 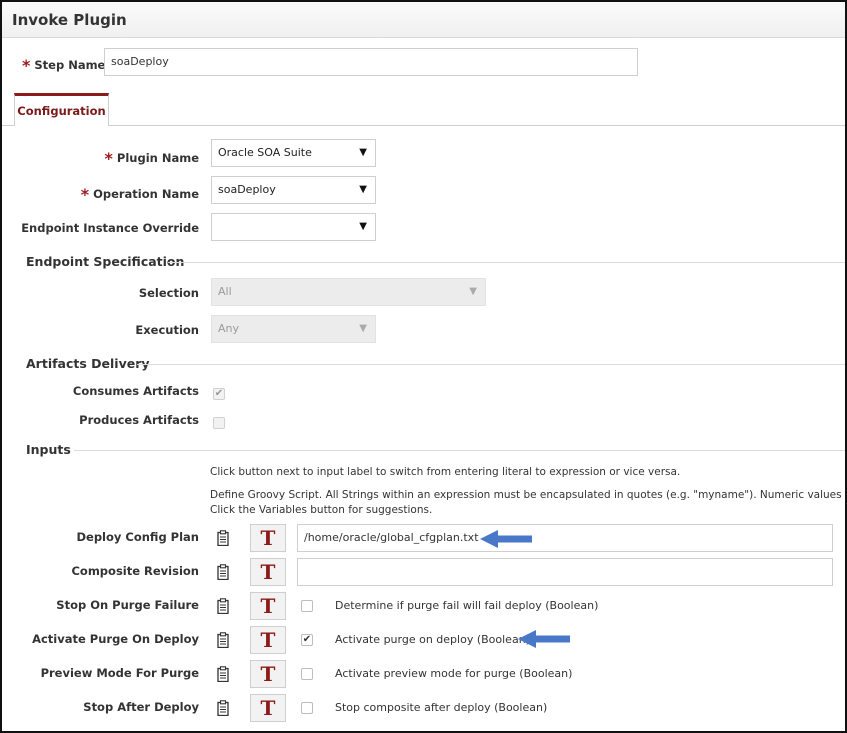 I want to click on step-name-label: * Step Name, so click(x=64, y=65).